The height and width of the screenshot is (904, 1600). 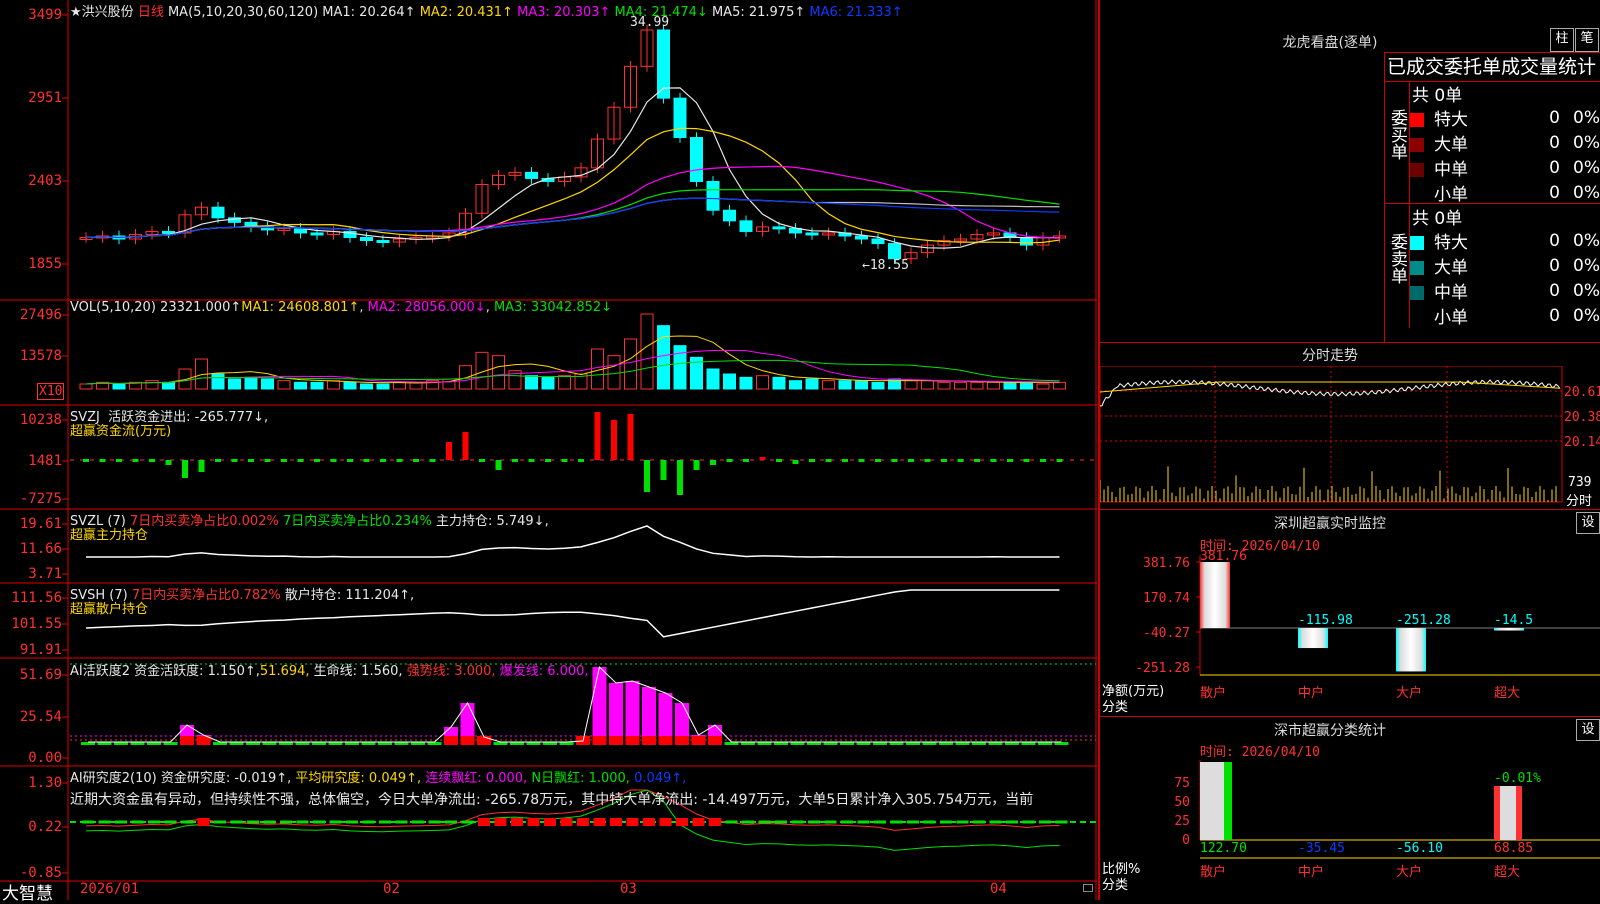 I want to click on ai-research-blue: 0.049↑,, so click(x=660, y=778).